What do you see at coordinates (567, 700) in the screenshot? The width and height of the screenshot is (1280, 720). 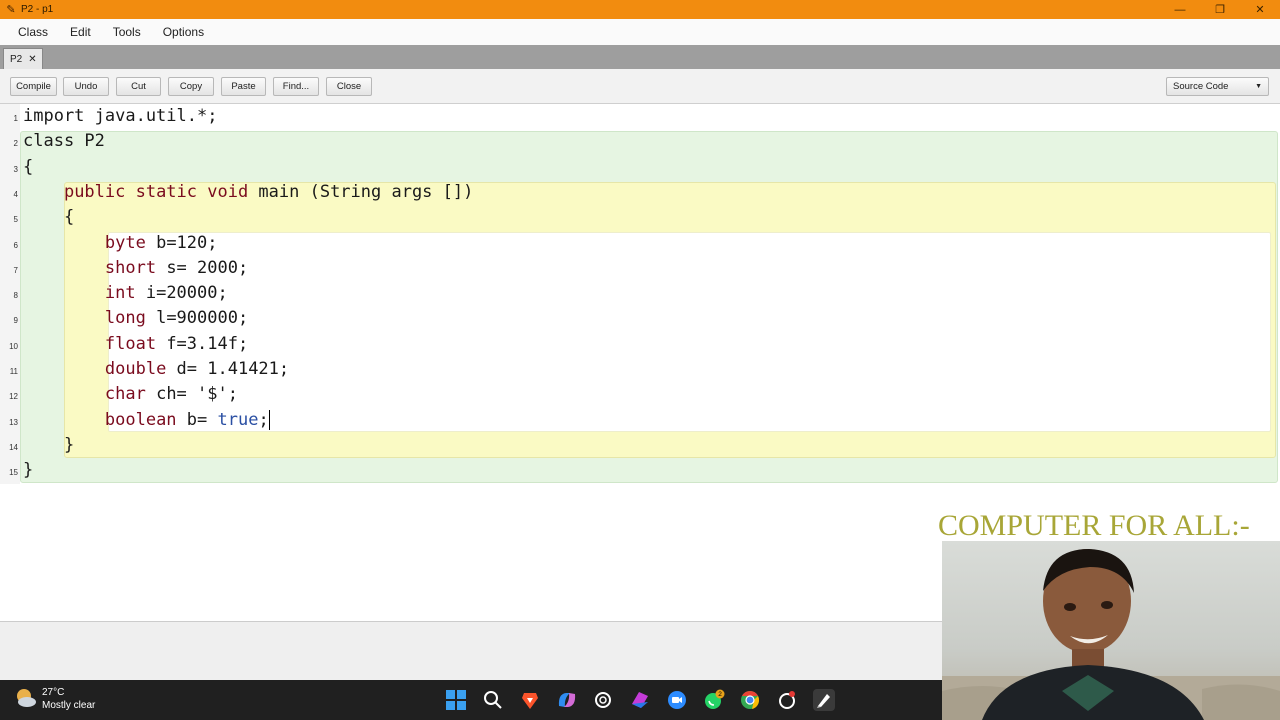 I see `copilot-icon` at bounding box center [567, 700].